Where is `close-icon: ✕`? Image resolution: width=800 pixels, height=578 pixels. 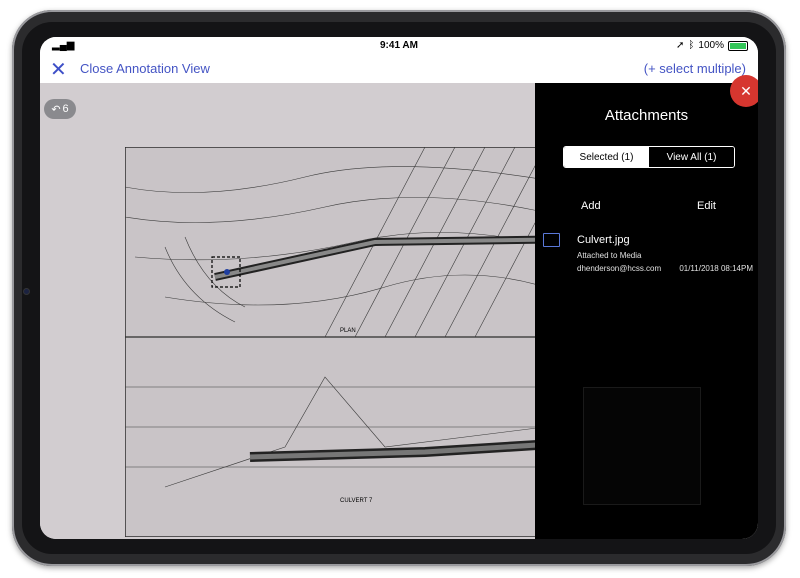 close-icon: ✕ is located at coordinates (58, 69).